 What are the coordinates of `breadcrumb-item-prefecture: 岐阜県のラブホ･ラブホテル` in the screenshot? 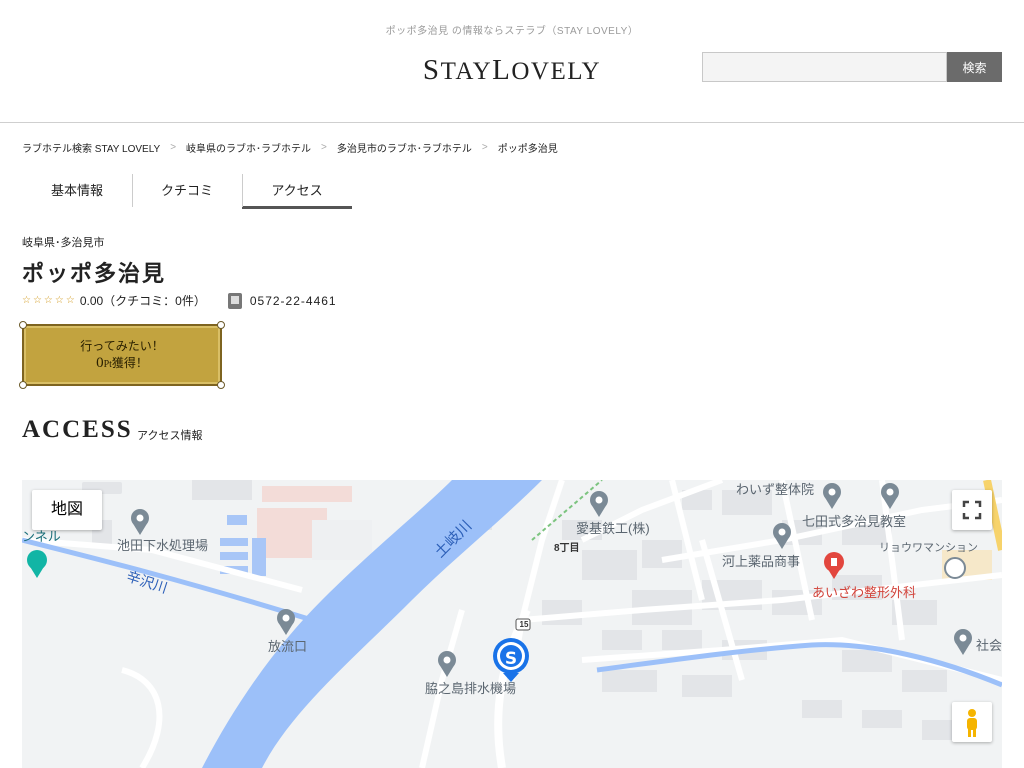 It's located at (248, 147).